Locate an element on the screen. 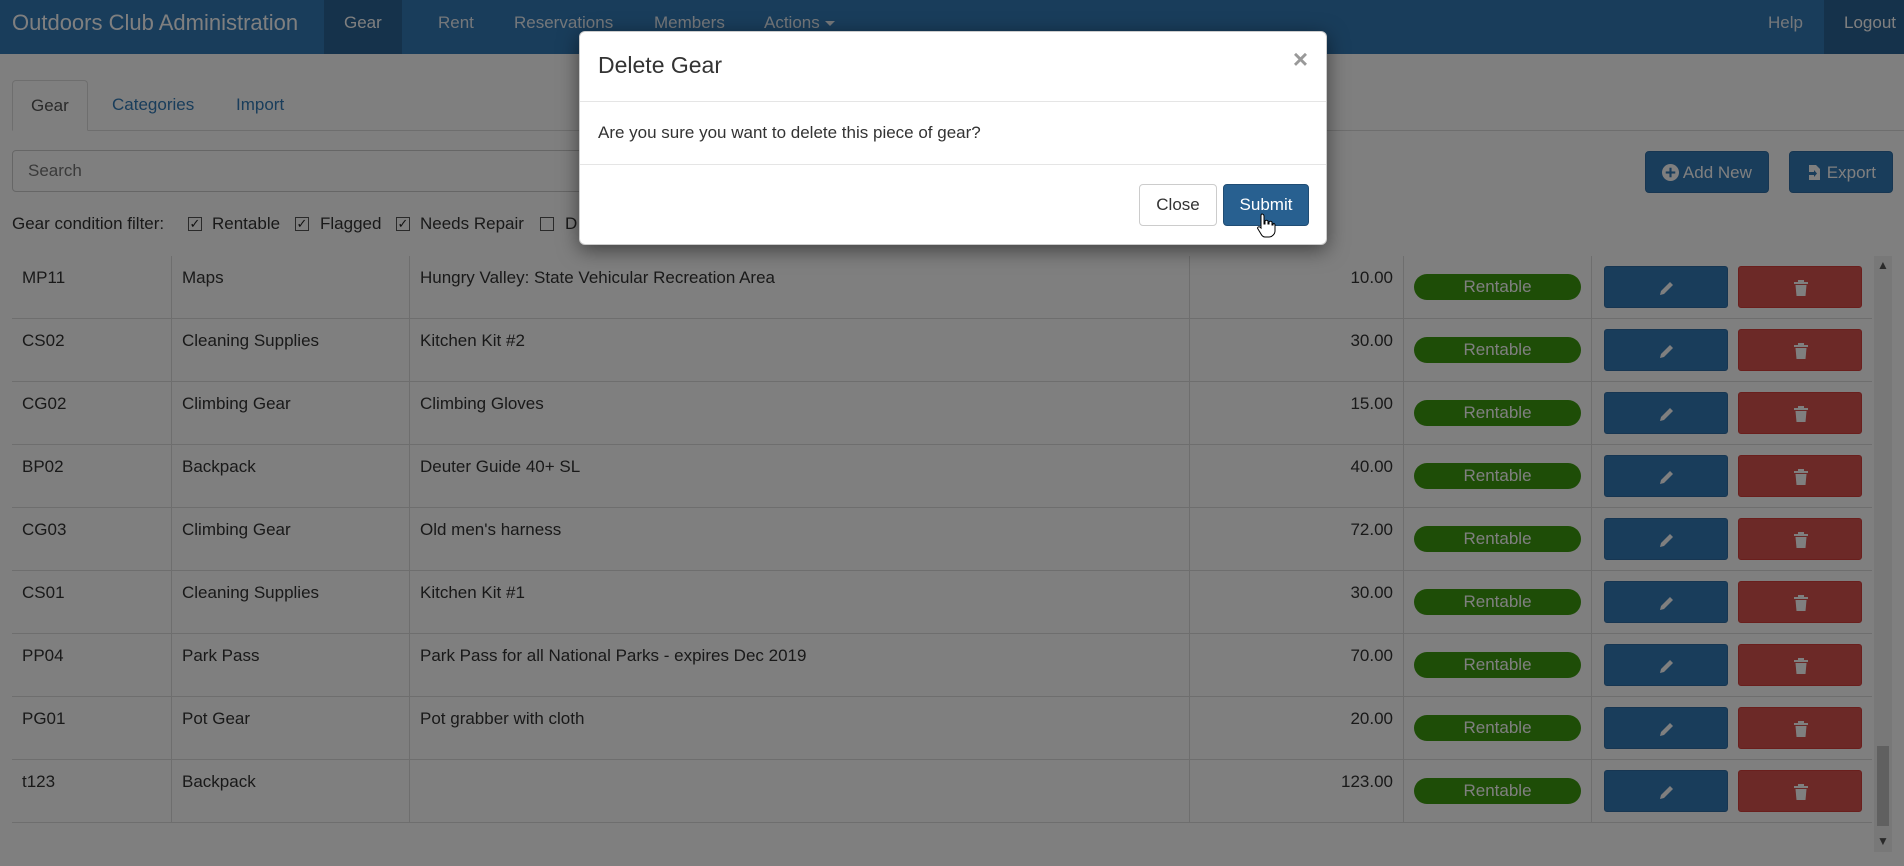 This screenshot has width=1904, height=866. modal-header: Delete Gear × is located at coordinates (953, 67).